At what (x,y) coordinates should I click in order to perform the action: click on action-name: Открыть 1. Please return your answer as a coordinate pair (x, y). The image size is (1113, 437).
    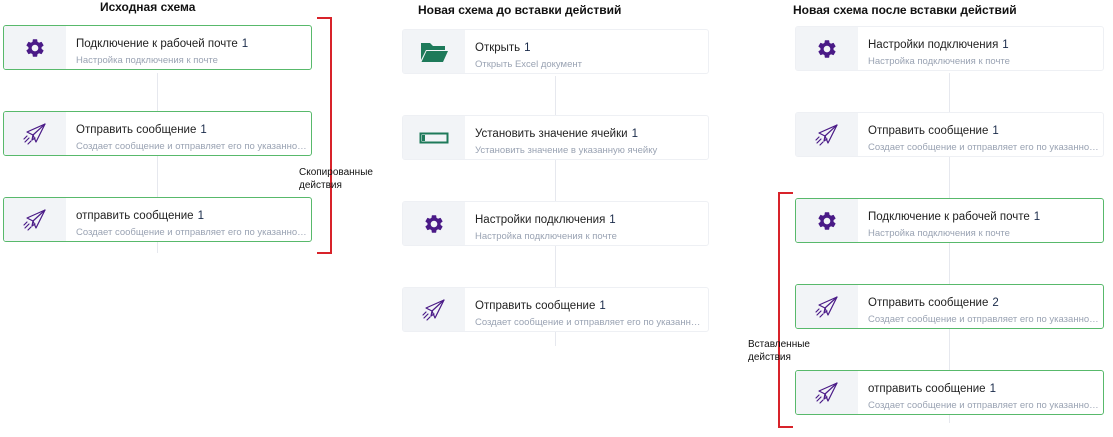
    Looking at the image, I should click on (503, 48).